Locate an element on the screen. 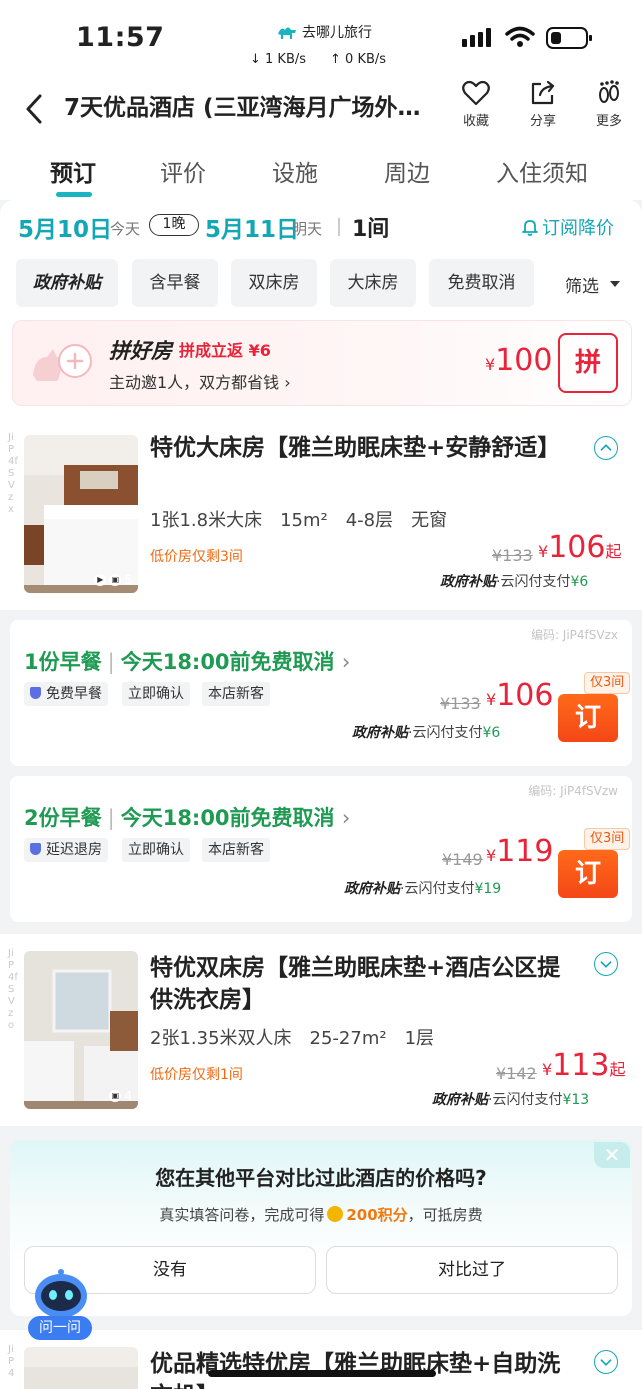  battery-icon is located at coordinates (569, 38).